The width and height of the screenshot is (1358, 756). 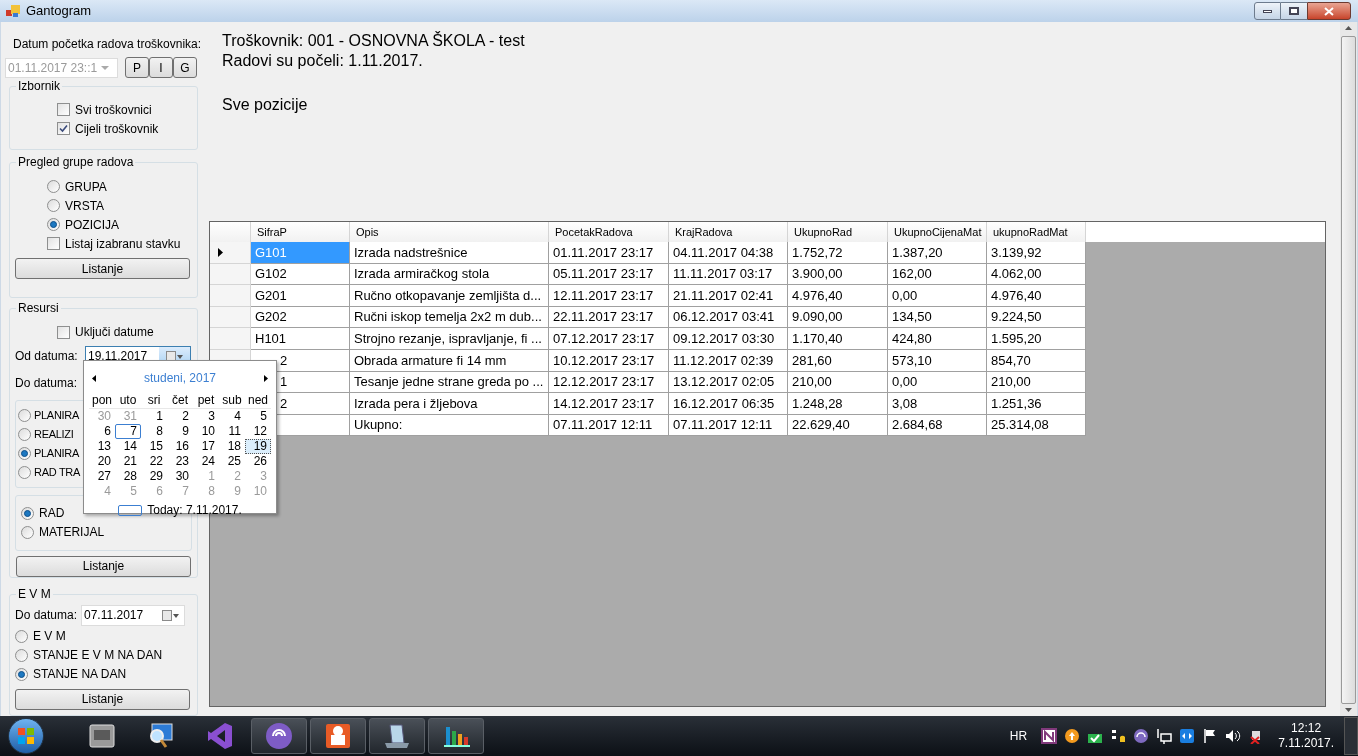 What do you see at coordinates (1018, 736) in the screenshot?
I see `language-indicator: HR` at bounding box center [1018, 736].